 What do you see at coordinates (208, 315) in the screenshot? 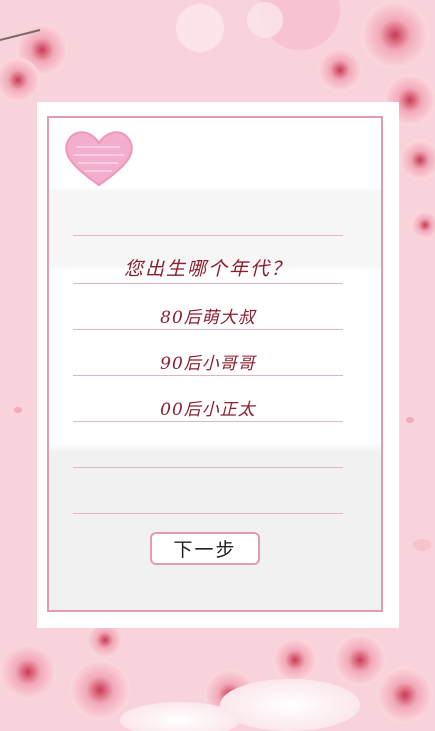
I see `option-80s: 80后萌大叔` at bounding box center [208, 315].